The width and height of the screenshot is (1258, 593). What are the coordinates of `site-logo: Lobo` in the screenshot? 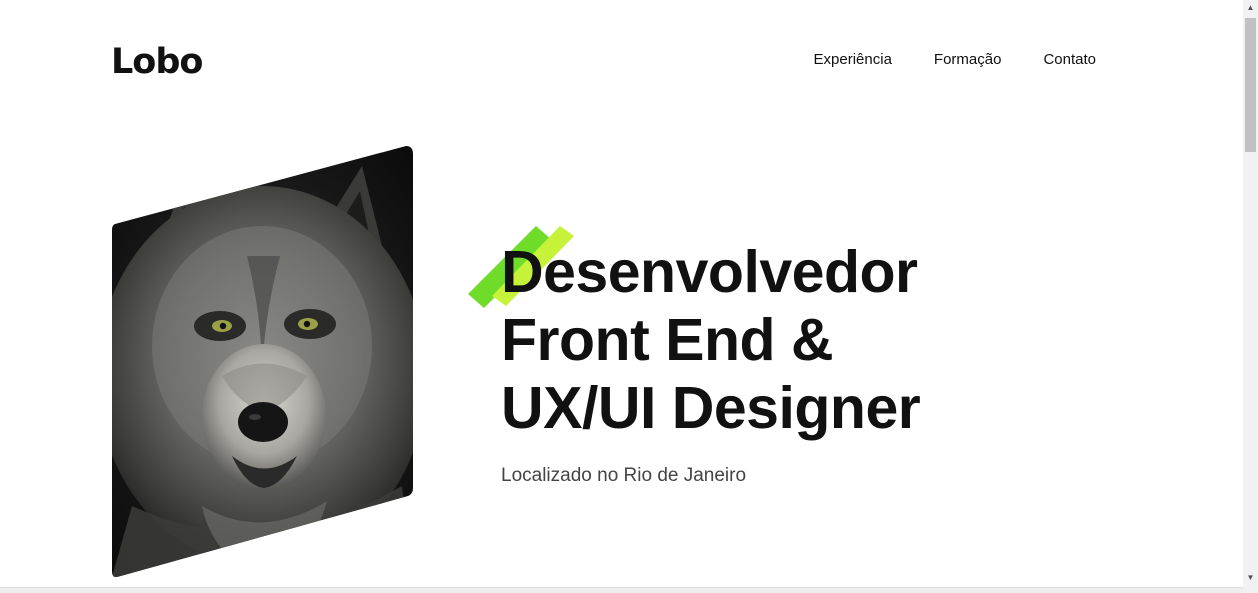 It's located at (157, 62).